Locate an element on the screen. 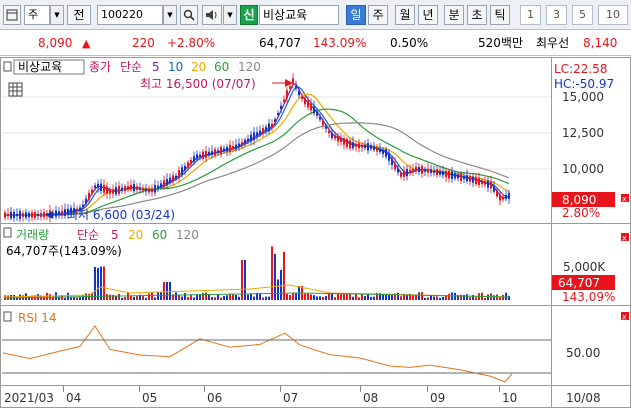  period-minute-button: 분 is located at coordinates (454, 15).